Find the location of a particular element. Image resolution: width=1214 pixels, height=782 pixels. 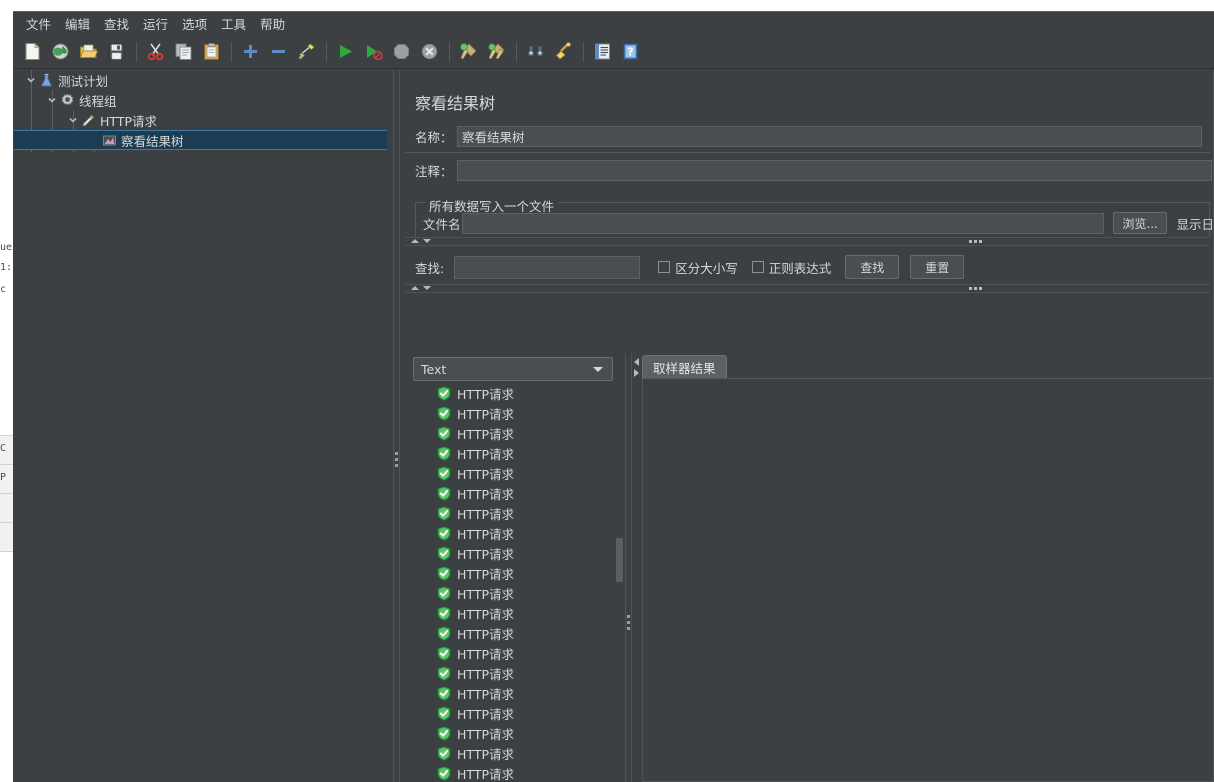

tab-sampler-result: 取样器结果 is located at coordinates (684, 367).